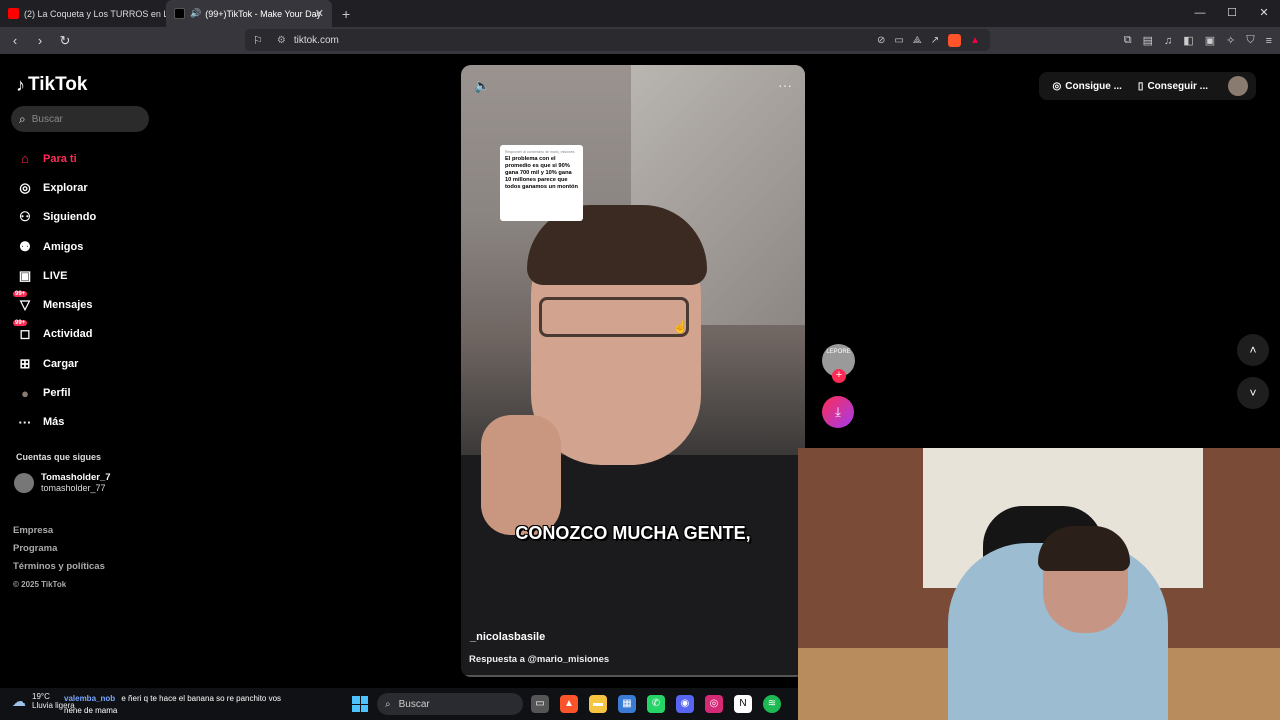 This screenshot has height=720, width=1280. Describe the element at coordinates (95, 13) in the screenshot. I see `tab-label: (2) La Coqueta y Los TURROS en LA` at that location.